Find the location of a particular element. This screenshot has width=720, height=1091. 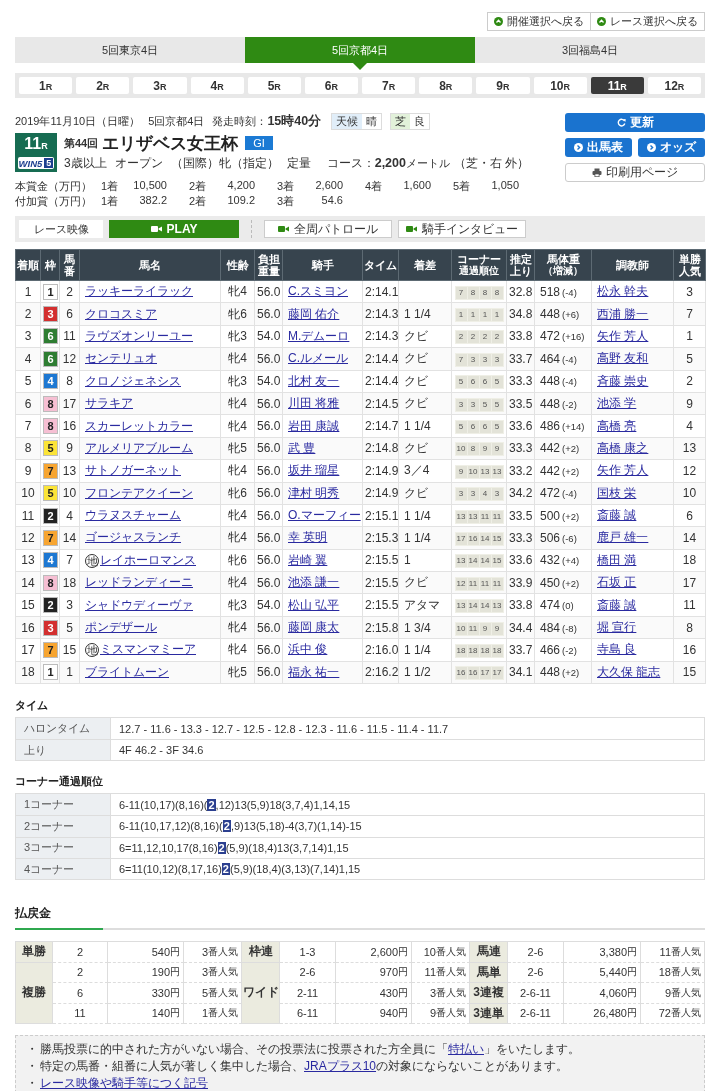

action-button: 出馬表 is located at coordinates (598, 147).